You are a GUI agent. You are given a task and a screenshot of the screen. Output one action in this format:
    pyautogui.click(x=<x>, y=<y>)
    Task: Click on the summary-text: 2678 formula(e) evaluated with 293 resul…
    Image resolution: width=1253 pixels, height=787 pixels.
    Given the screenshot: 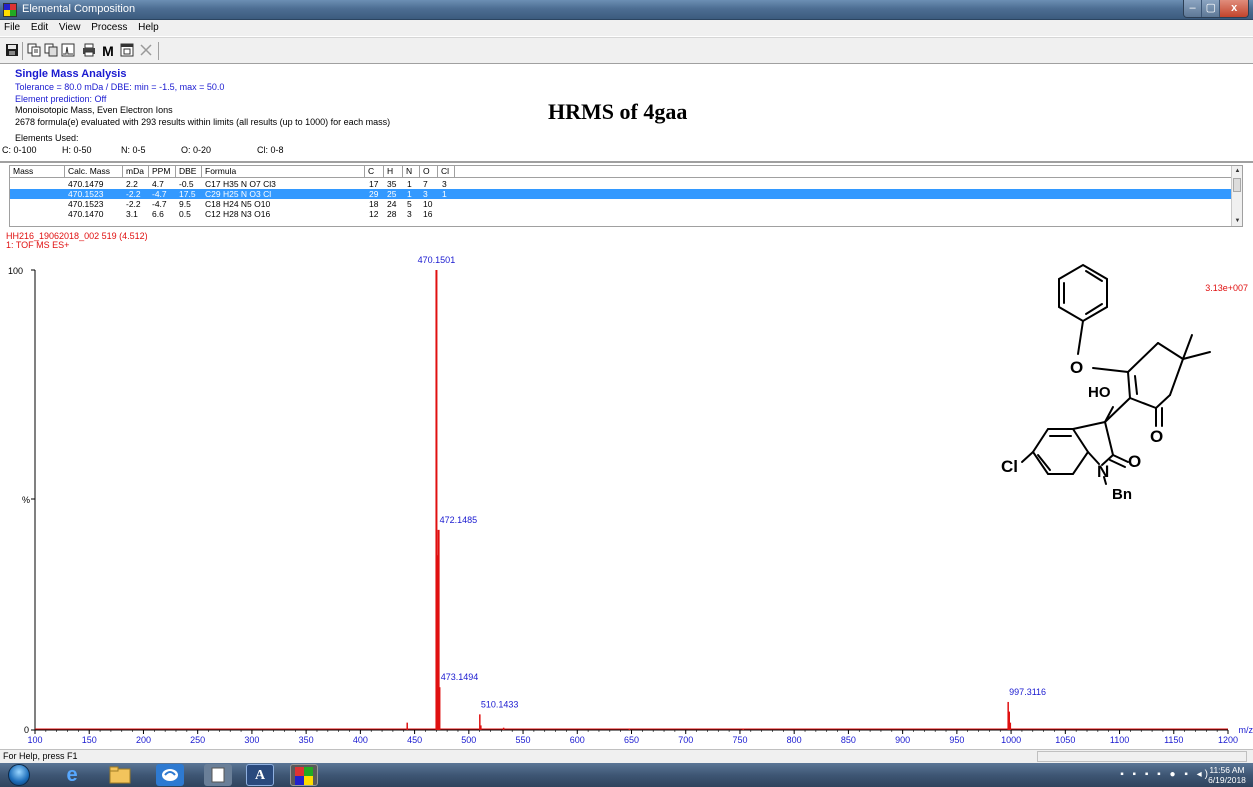 What is the action you would take?
    pyautogui.click(x=203, y=122)
    